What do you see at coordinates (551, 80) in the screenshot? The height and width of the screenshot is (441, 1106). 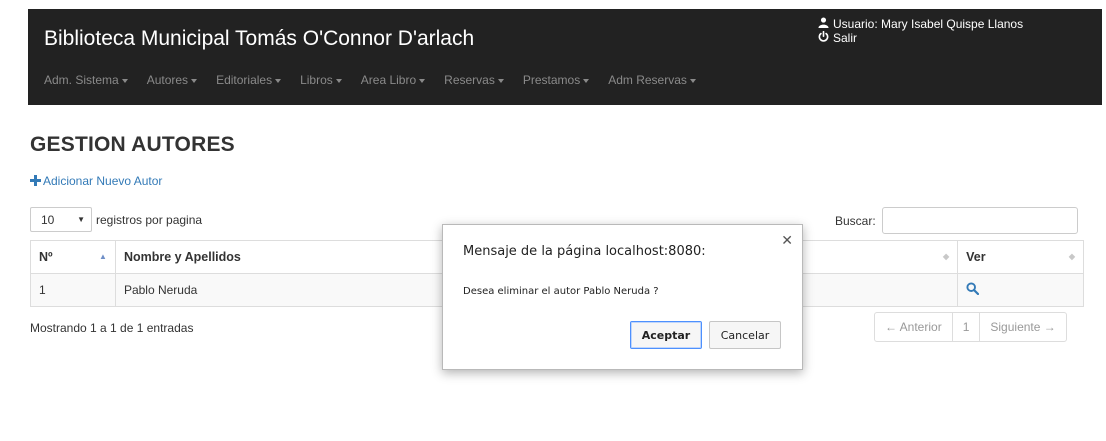 I see `menu-label: Prestamos` at bounding box center [551, 80].